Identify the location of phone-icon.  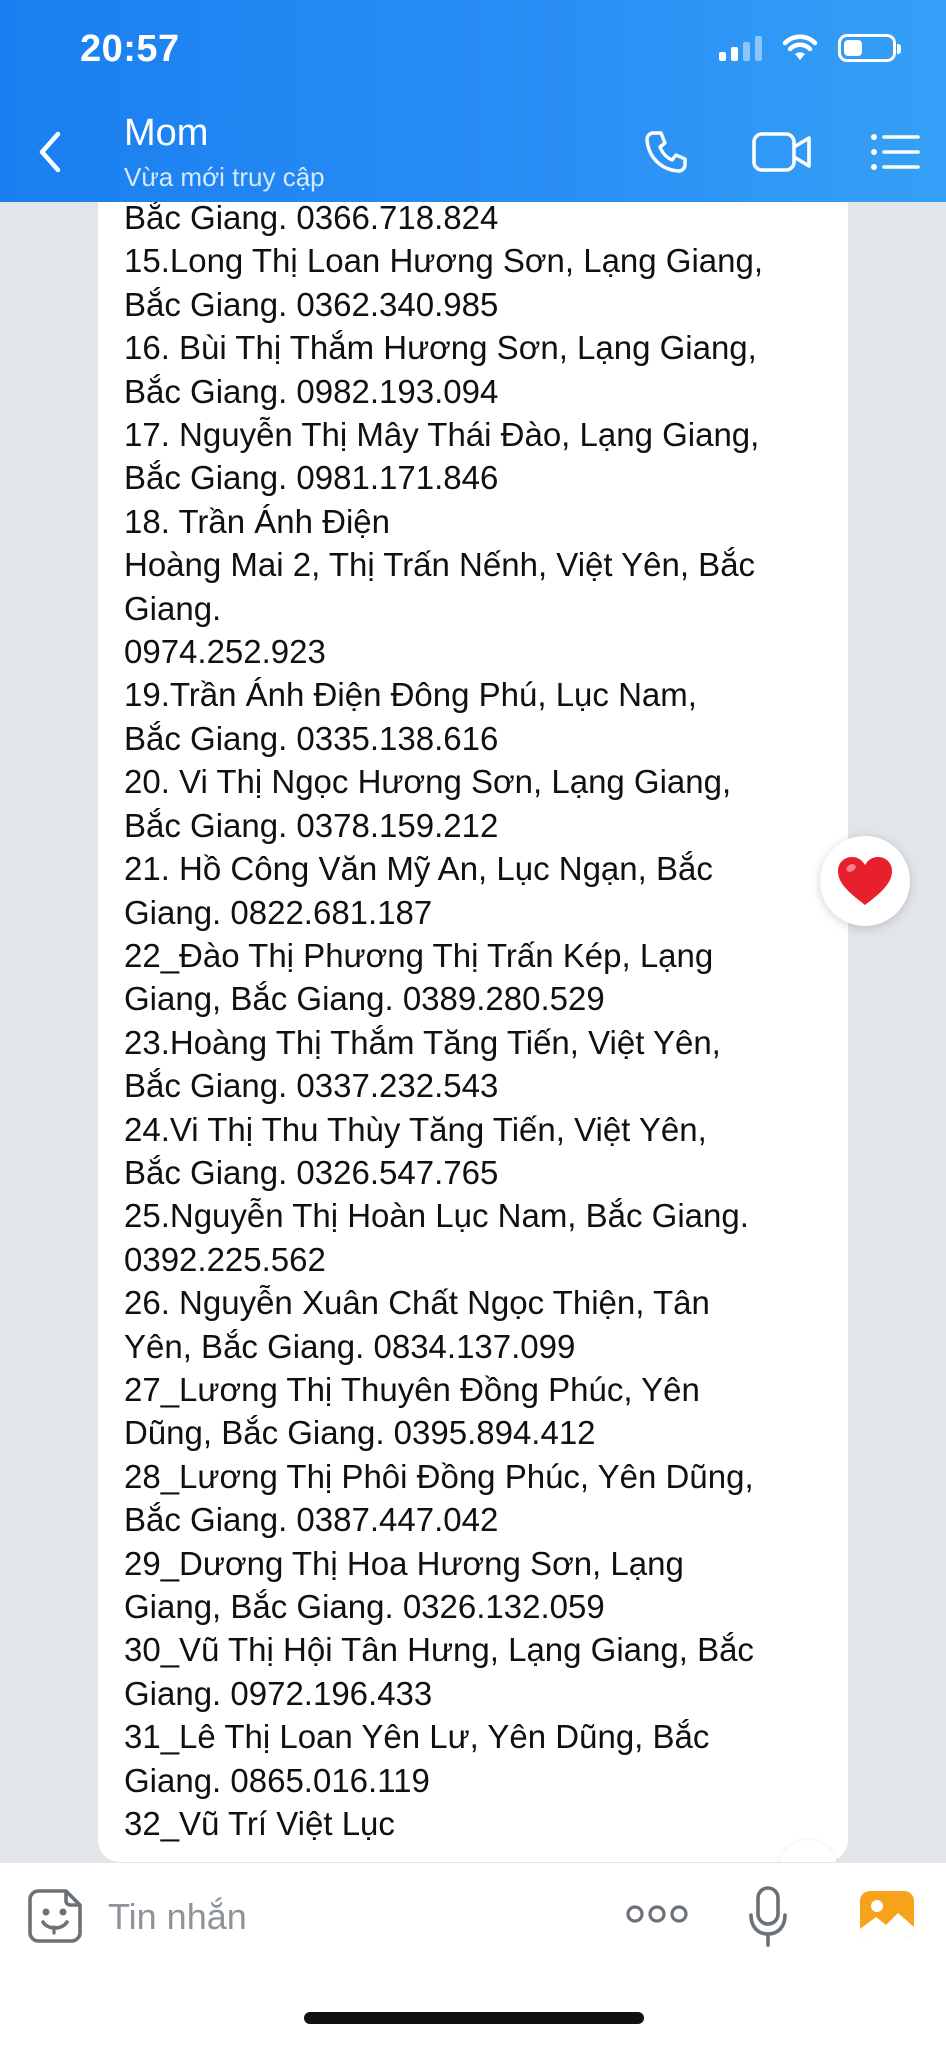
(666, 152).